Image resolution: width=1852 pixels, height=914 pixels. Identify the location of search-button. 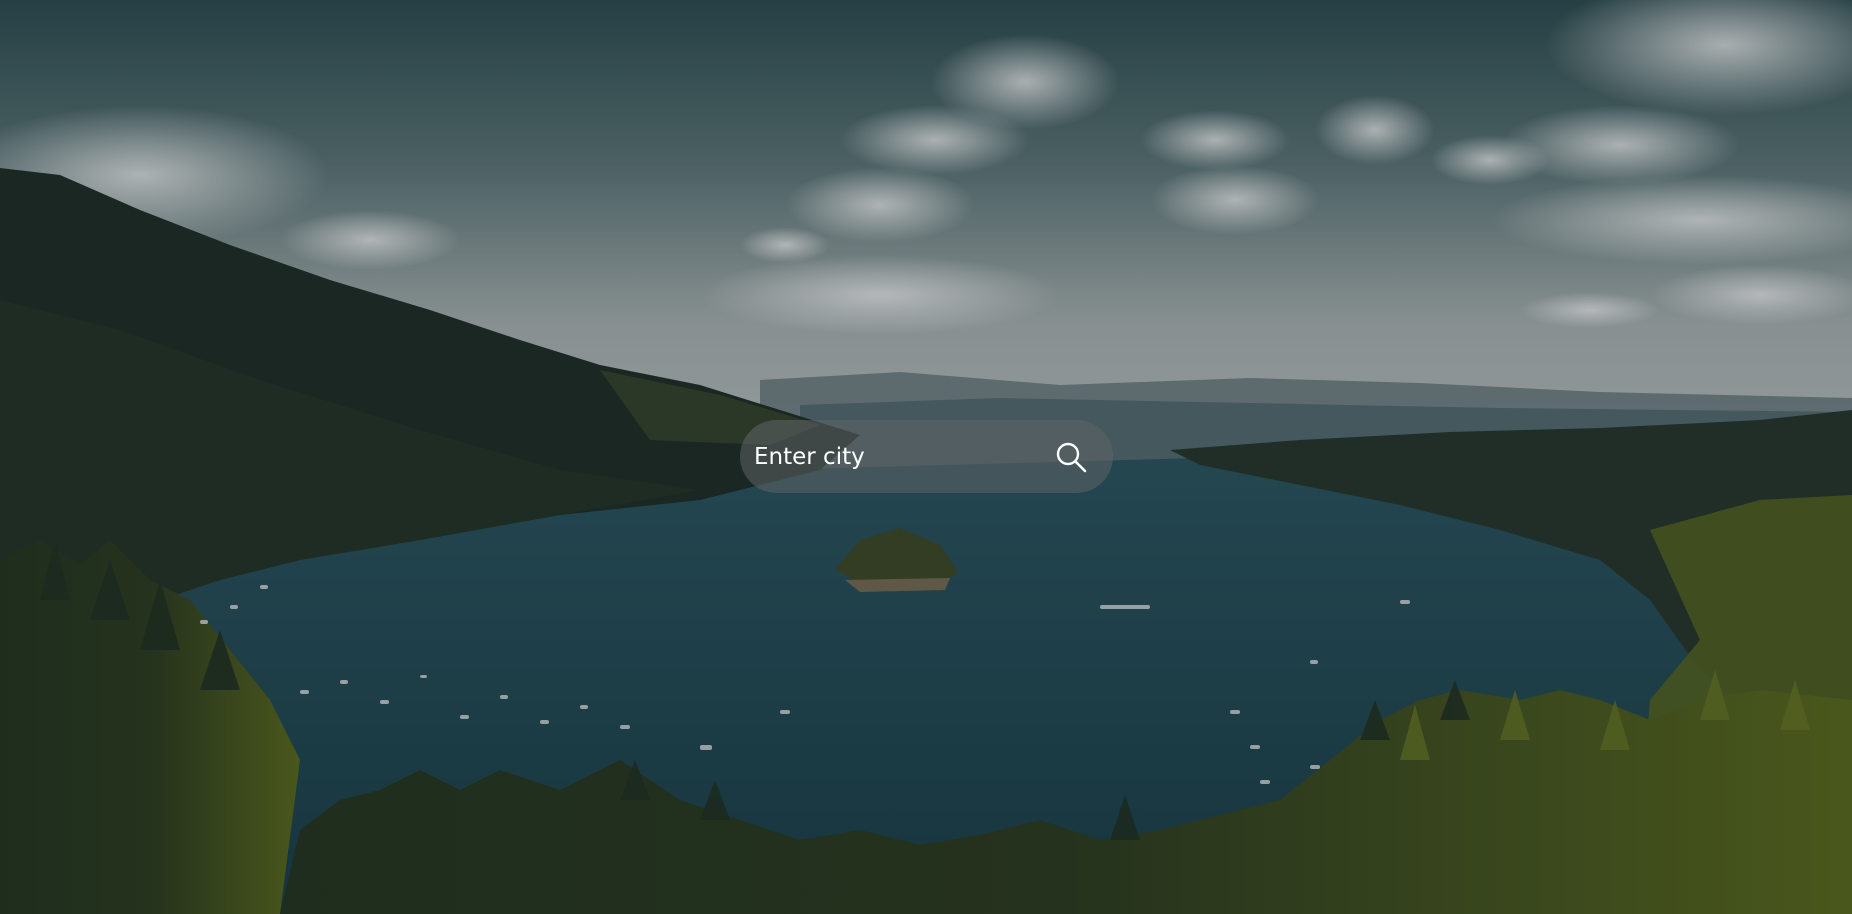
(1071, 457).